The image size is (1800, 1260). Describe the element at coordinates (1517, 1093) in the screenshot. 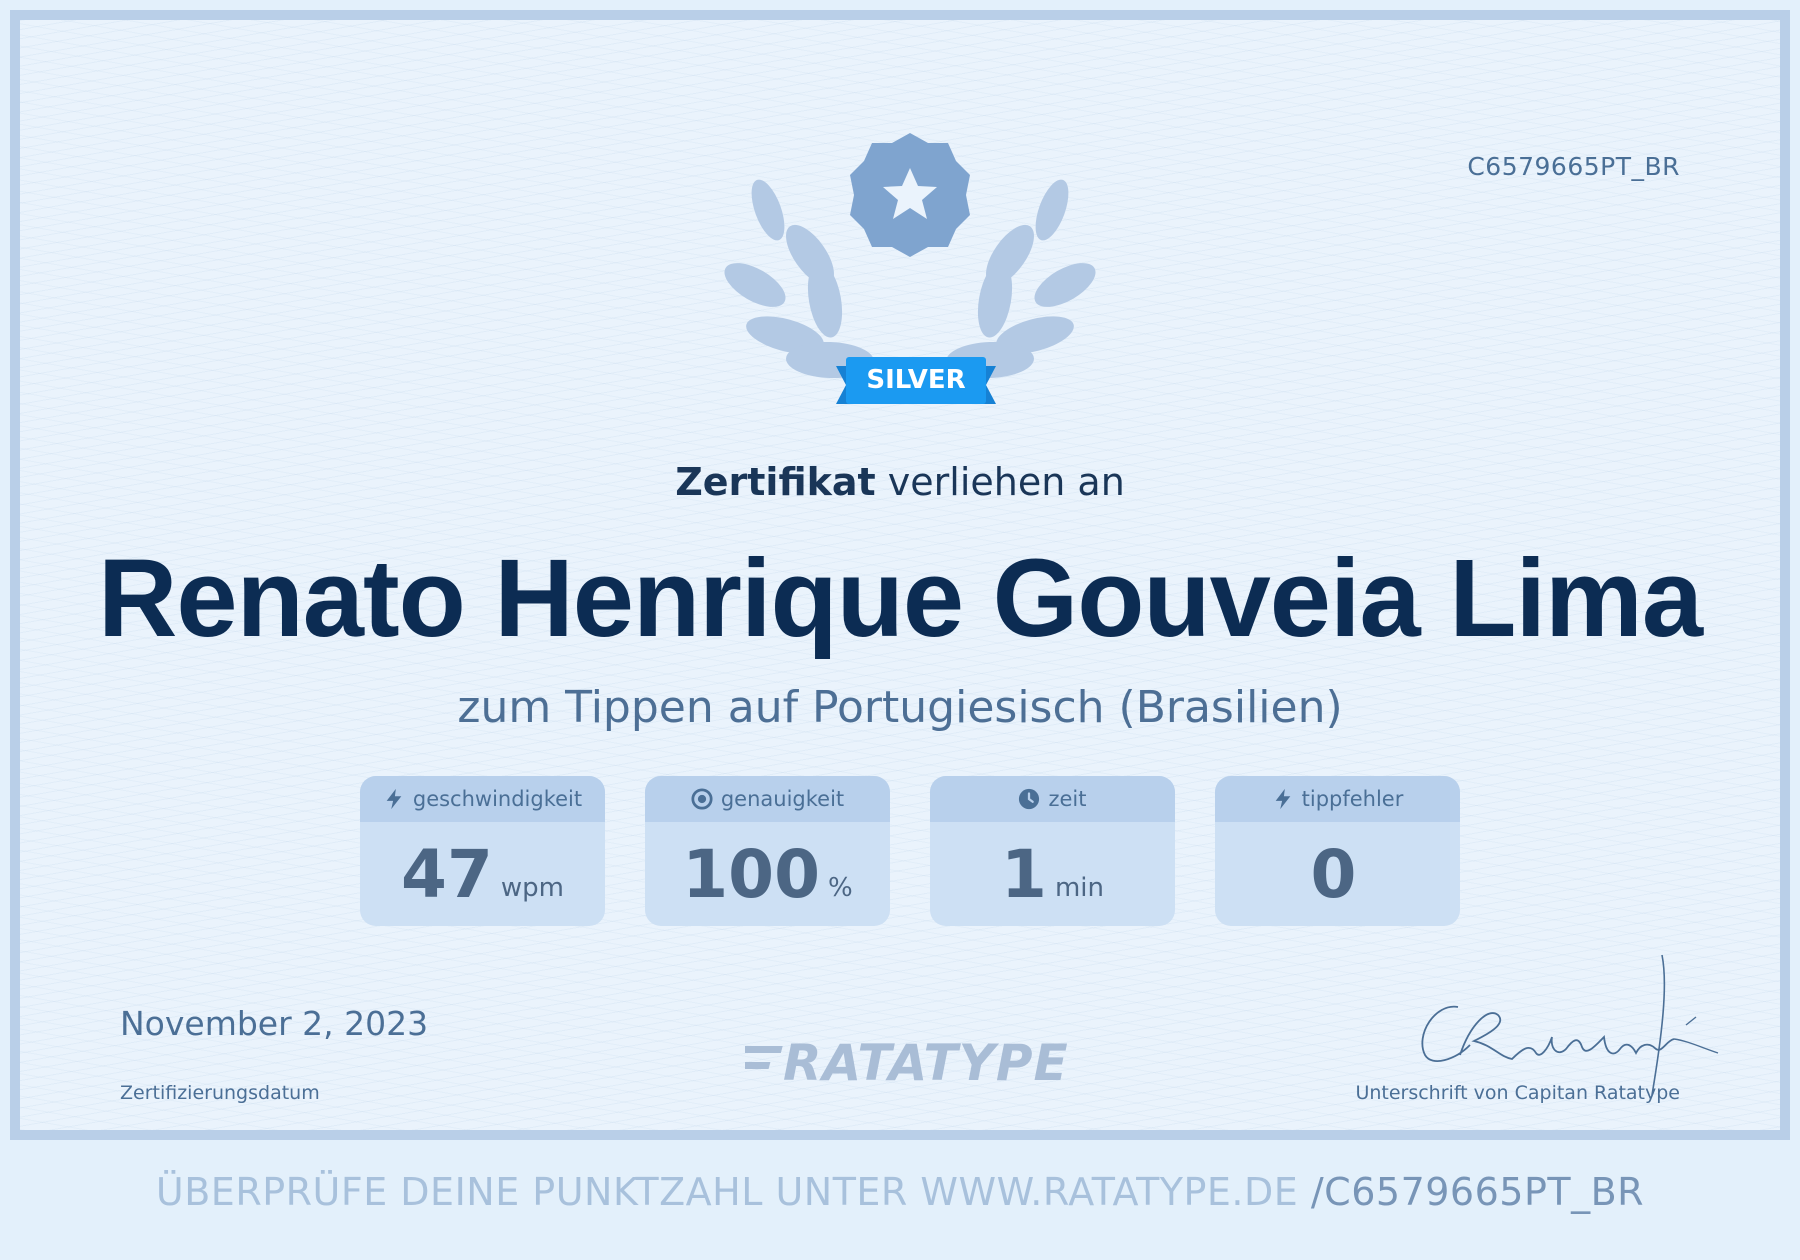

I see `signature-label: Unterschrift von Capitan Ratatype` at that location.